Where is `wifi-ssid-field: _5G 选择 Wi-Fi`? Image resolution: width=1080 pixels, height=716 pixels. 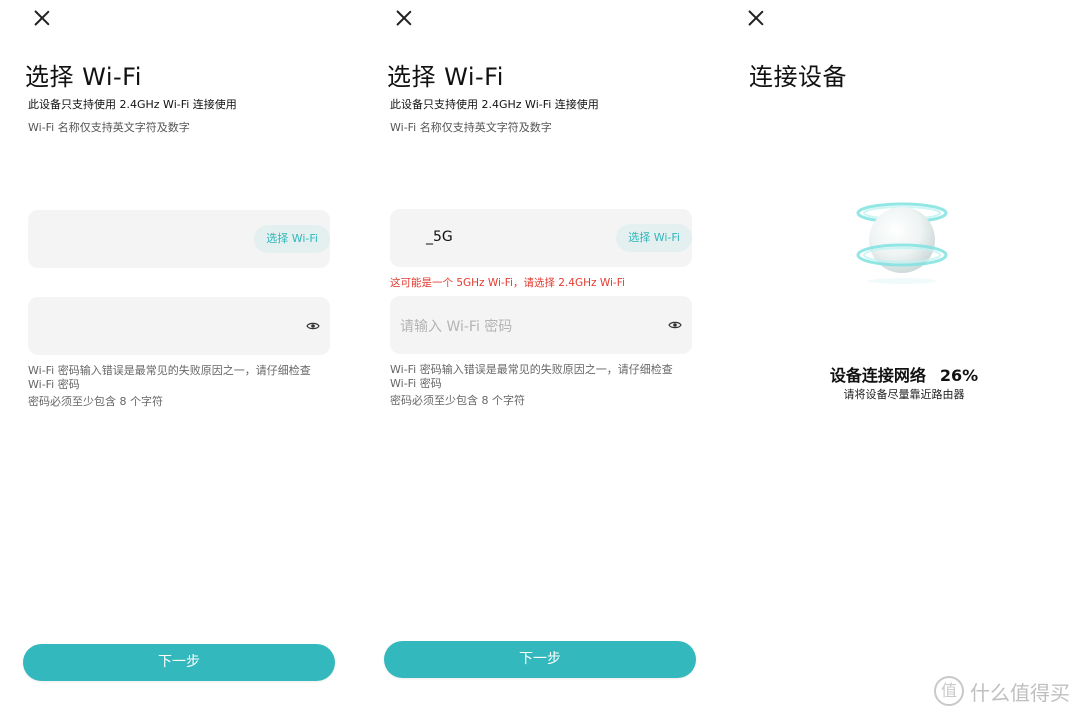 wifi-ssid-field: _5G 选择 Wi-Fi is located at coordinates (541, 238).